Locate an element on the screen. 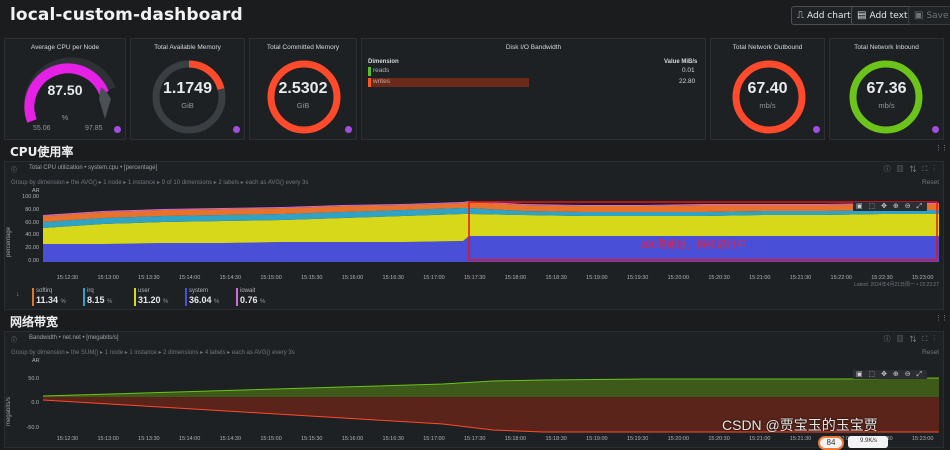 This screenshot has width=950, height=450. reads-value: 0.01 is located at coordinates (688, 70).